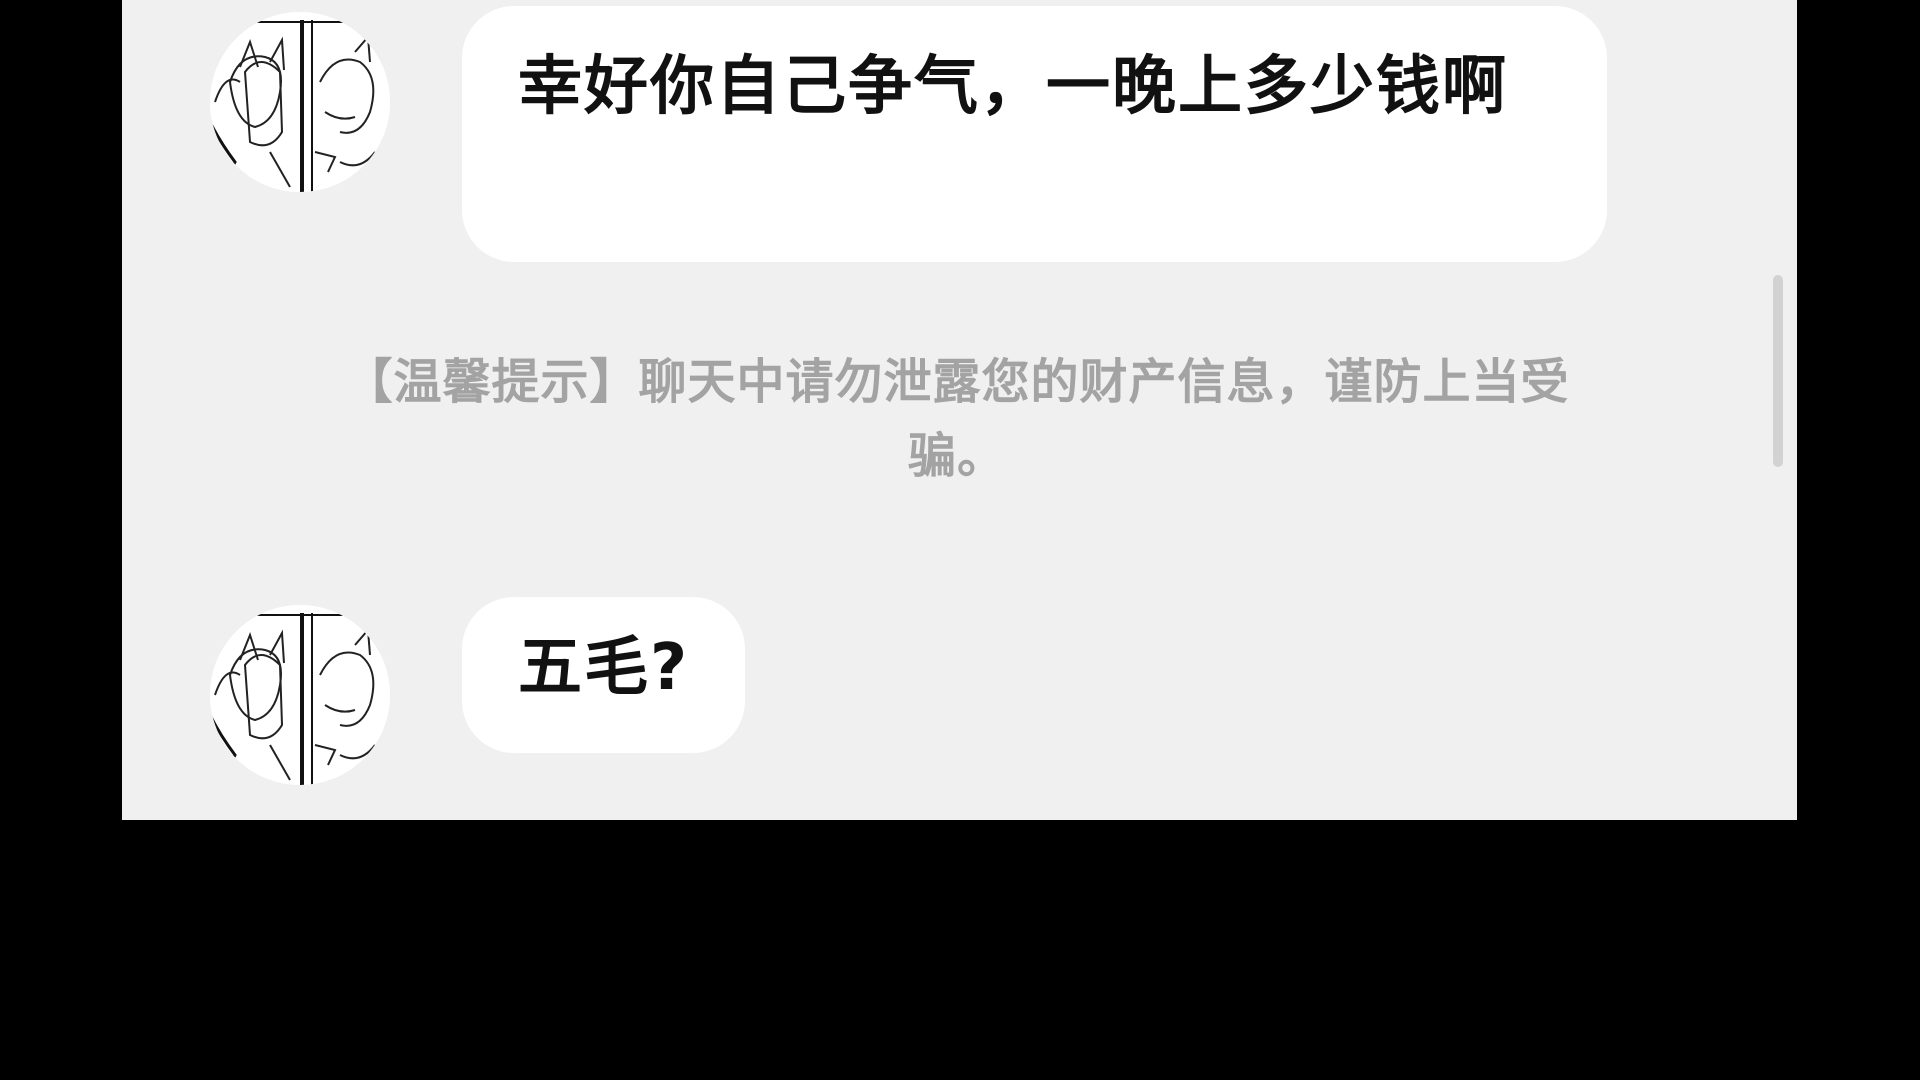 The width and height of the screenshot is (1920, 1080). I want to click on system-tip-text: 【温馨提示】聊天中请勿泄露您的财产信息，谨防上当受骗。, so click(957, 419).